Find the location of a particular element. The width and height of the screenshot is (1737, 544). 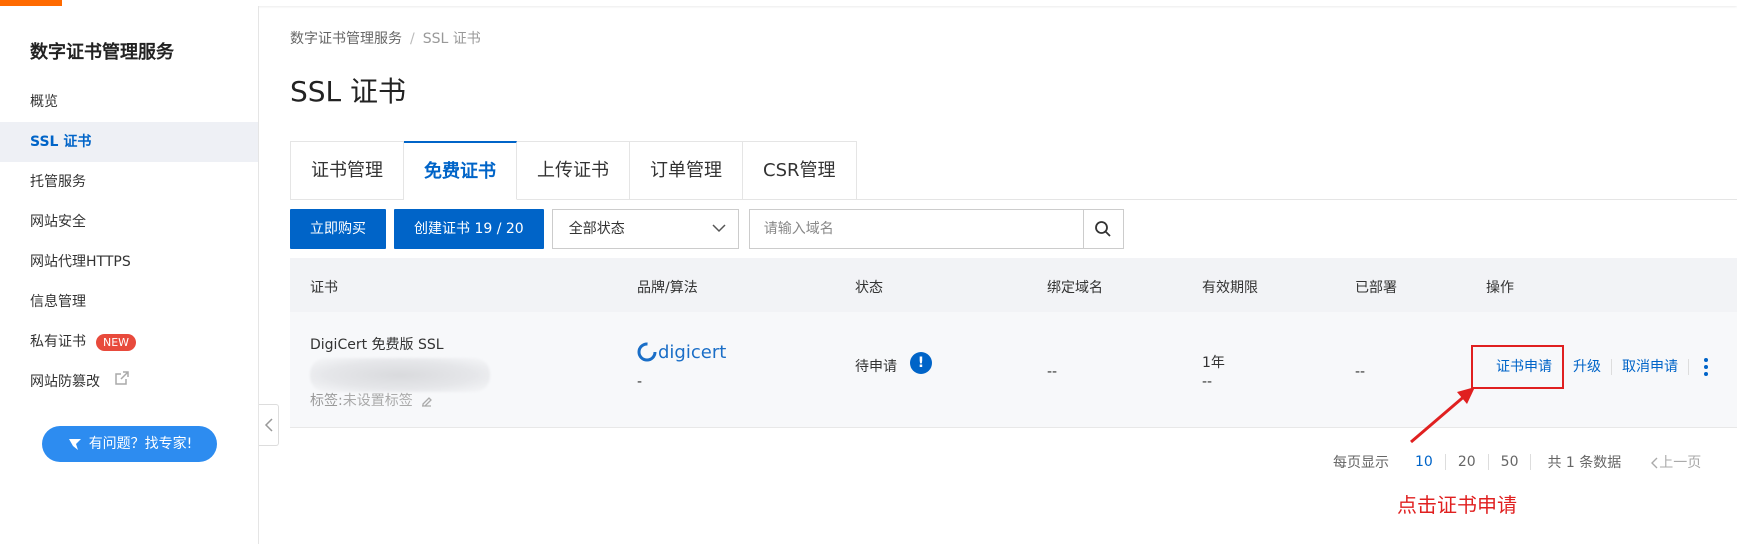

edit-icon is located at coordinates (427, 401).